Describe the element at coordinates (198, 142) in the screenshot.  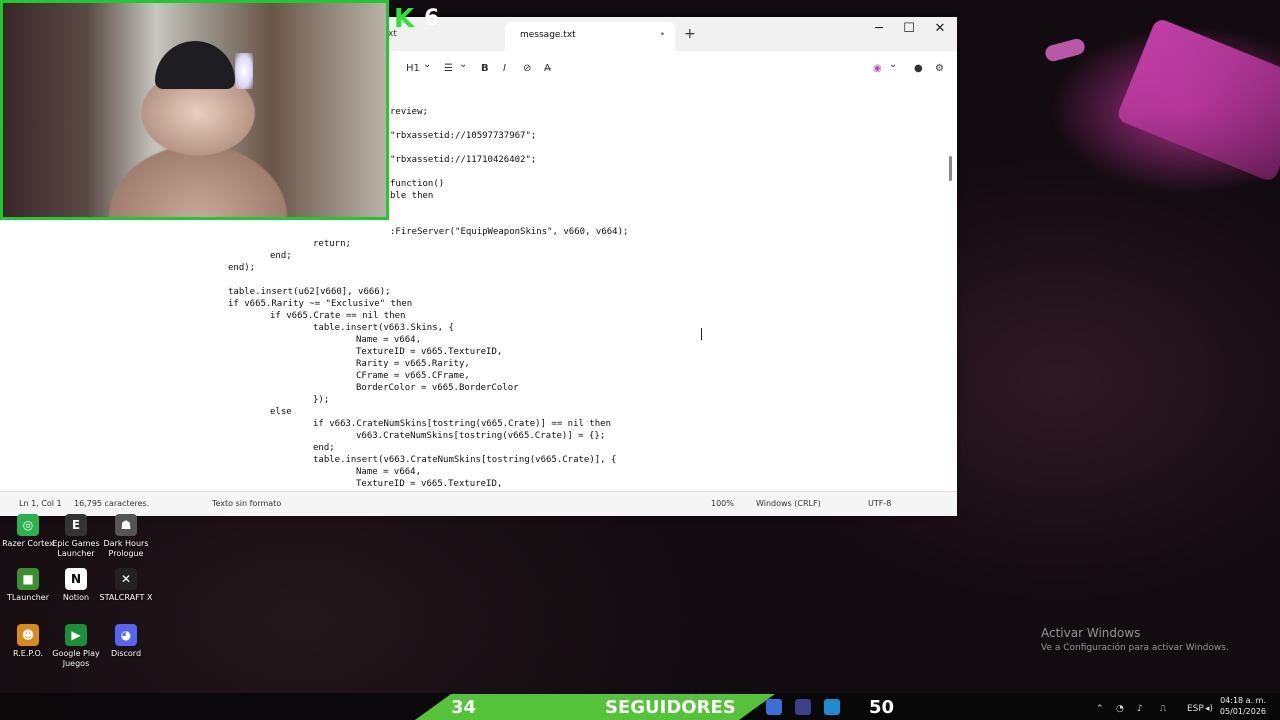
I see `streamer-figure` at that location.